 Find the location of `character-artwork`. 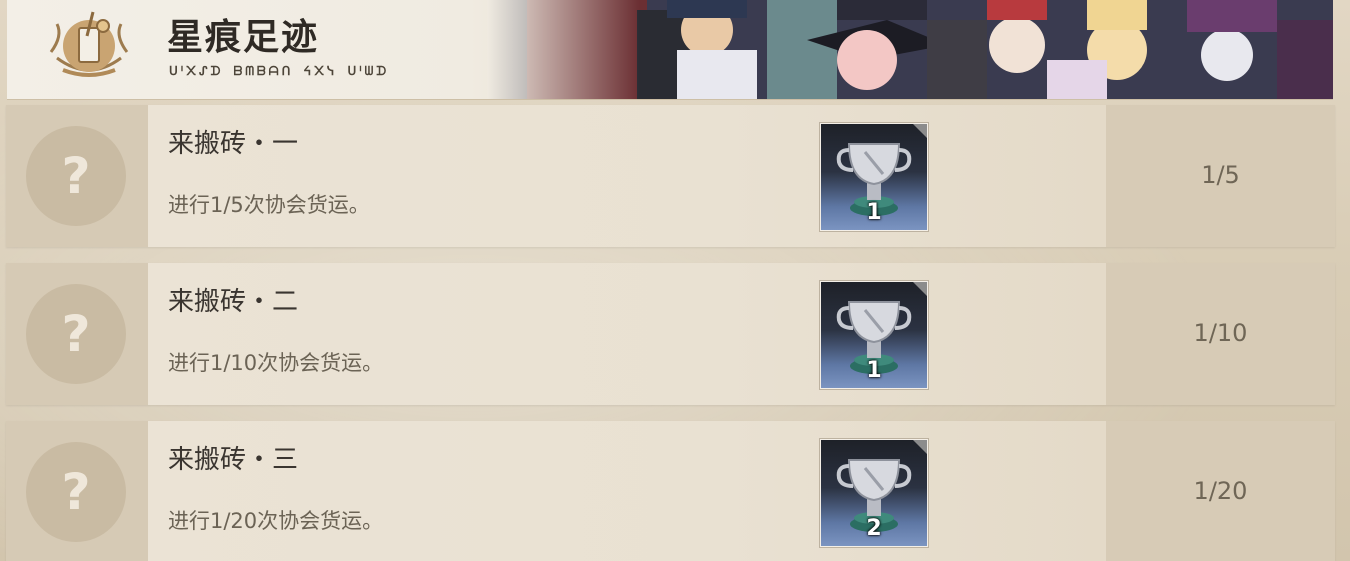

character-artwork is located at coordinates (910, 49).